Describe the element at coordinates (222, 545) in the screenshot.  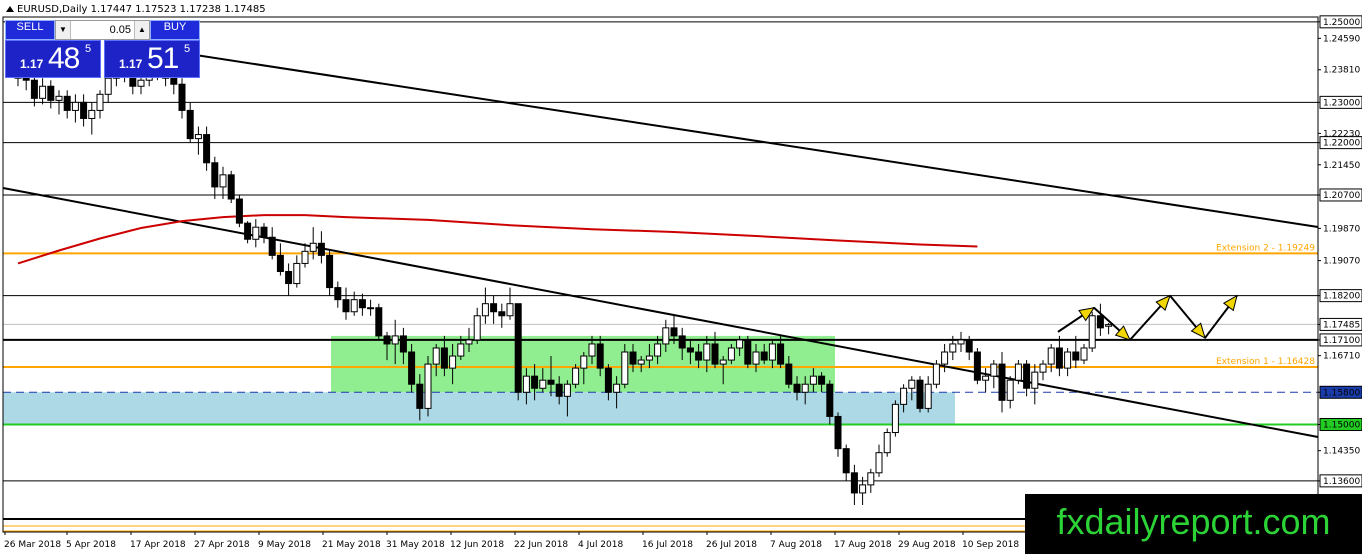
I see `date-tick-label: 27 Apr 2018` at that location.